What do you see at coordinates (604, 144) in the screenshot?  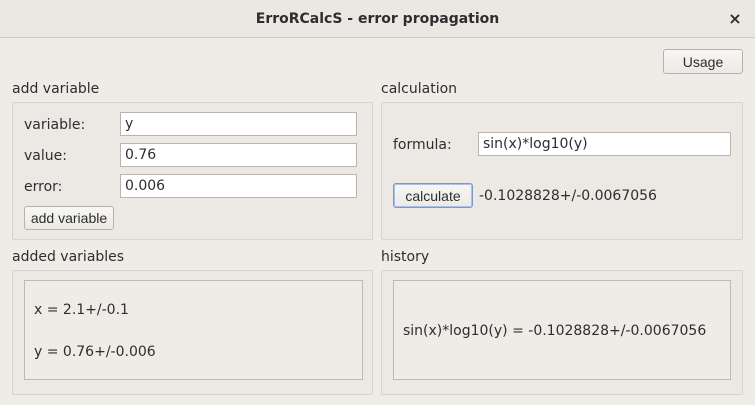 I see `formula-input` at bounding box center [604, 144].